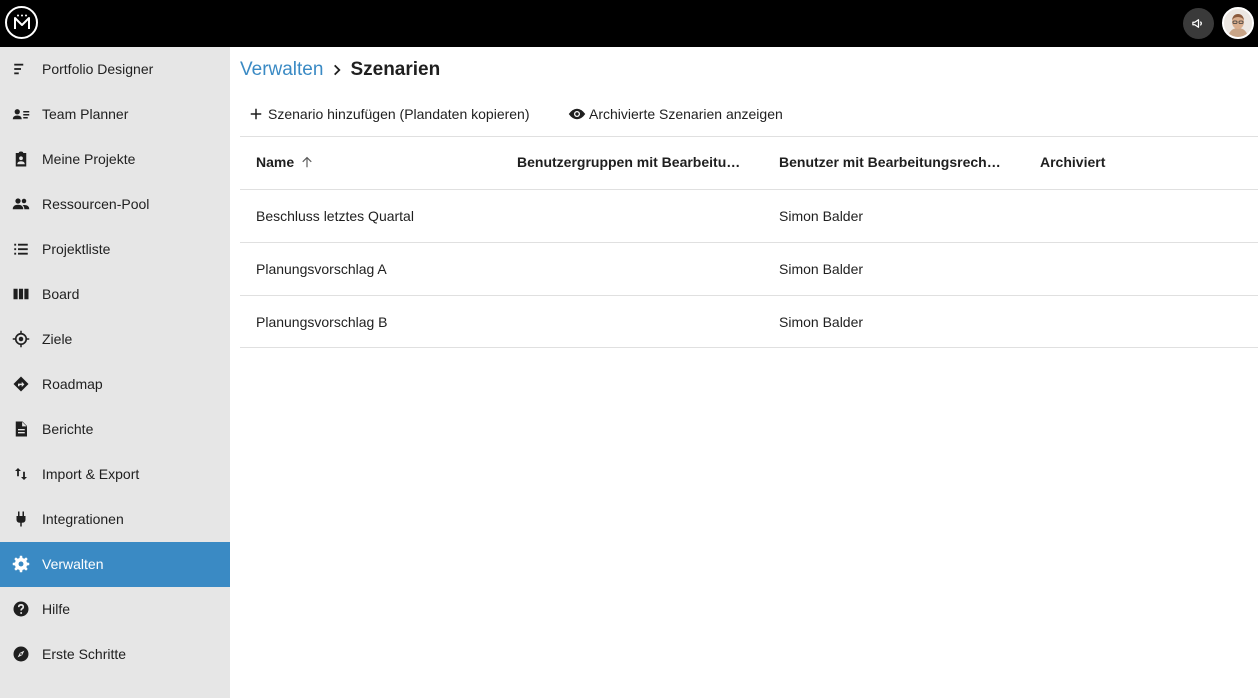 This screenshot has height=698, width=1258. I want to click on sidebar-item-label: Board, so click(61, 294).